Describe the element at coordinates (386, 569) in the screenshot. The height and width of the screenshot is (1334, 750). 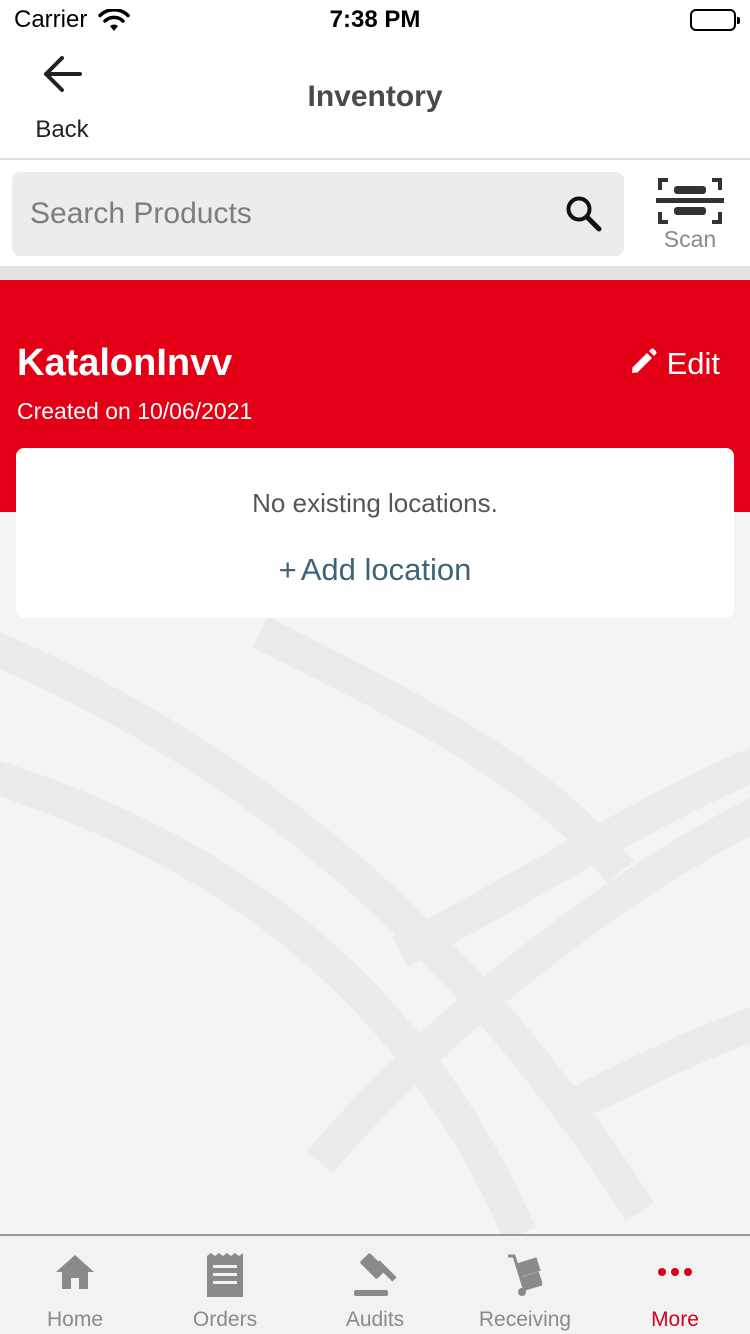
I see `add-location-label: Add location` at that location.